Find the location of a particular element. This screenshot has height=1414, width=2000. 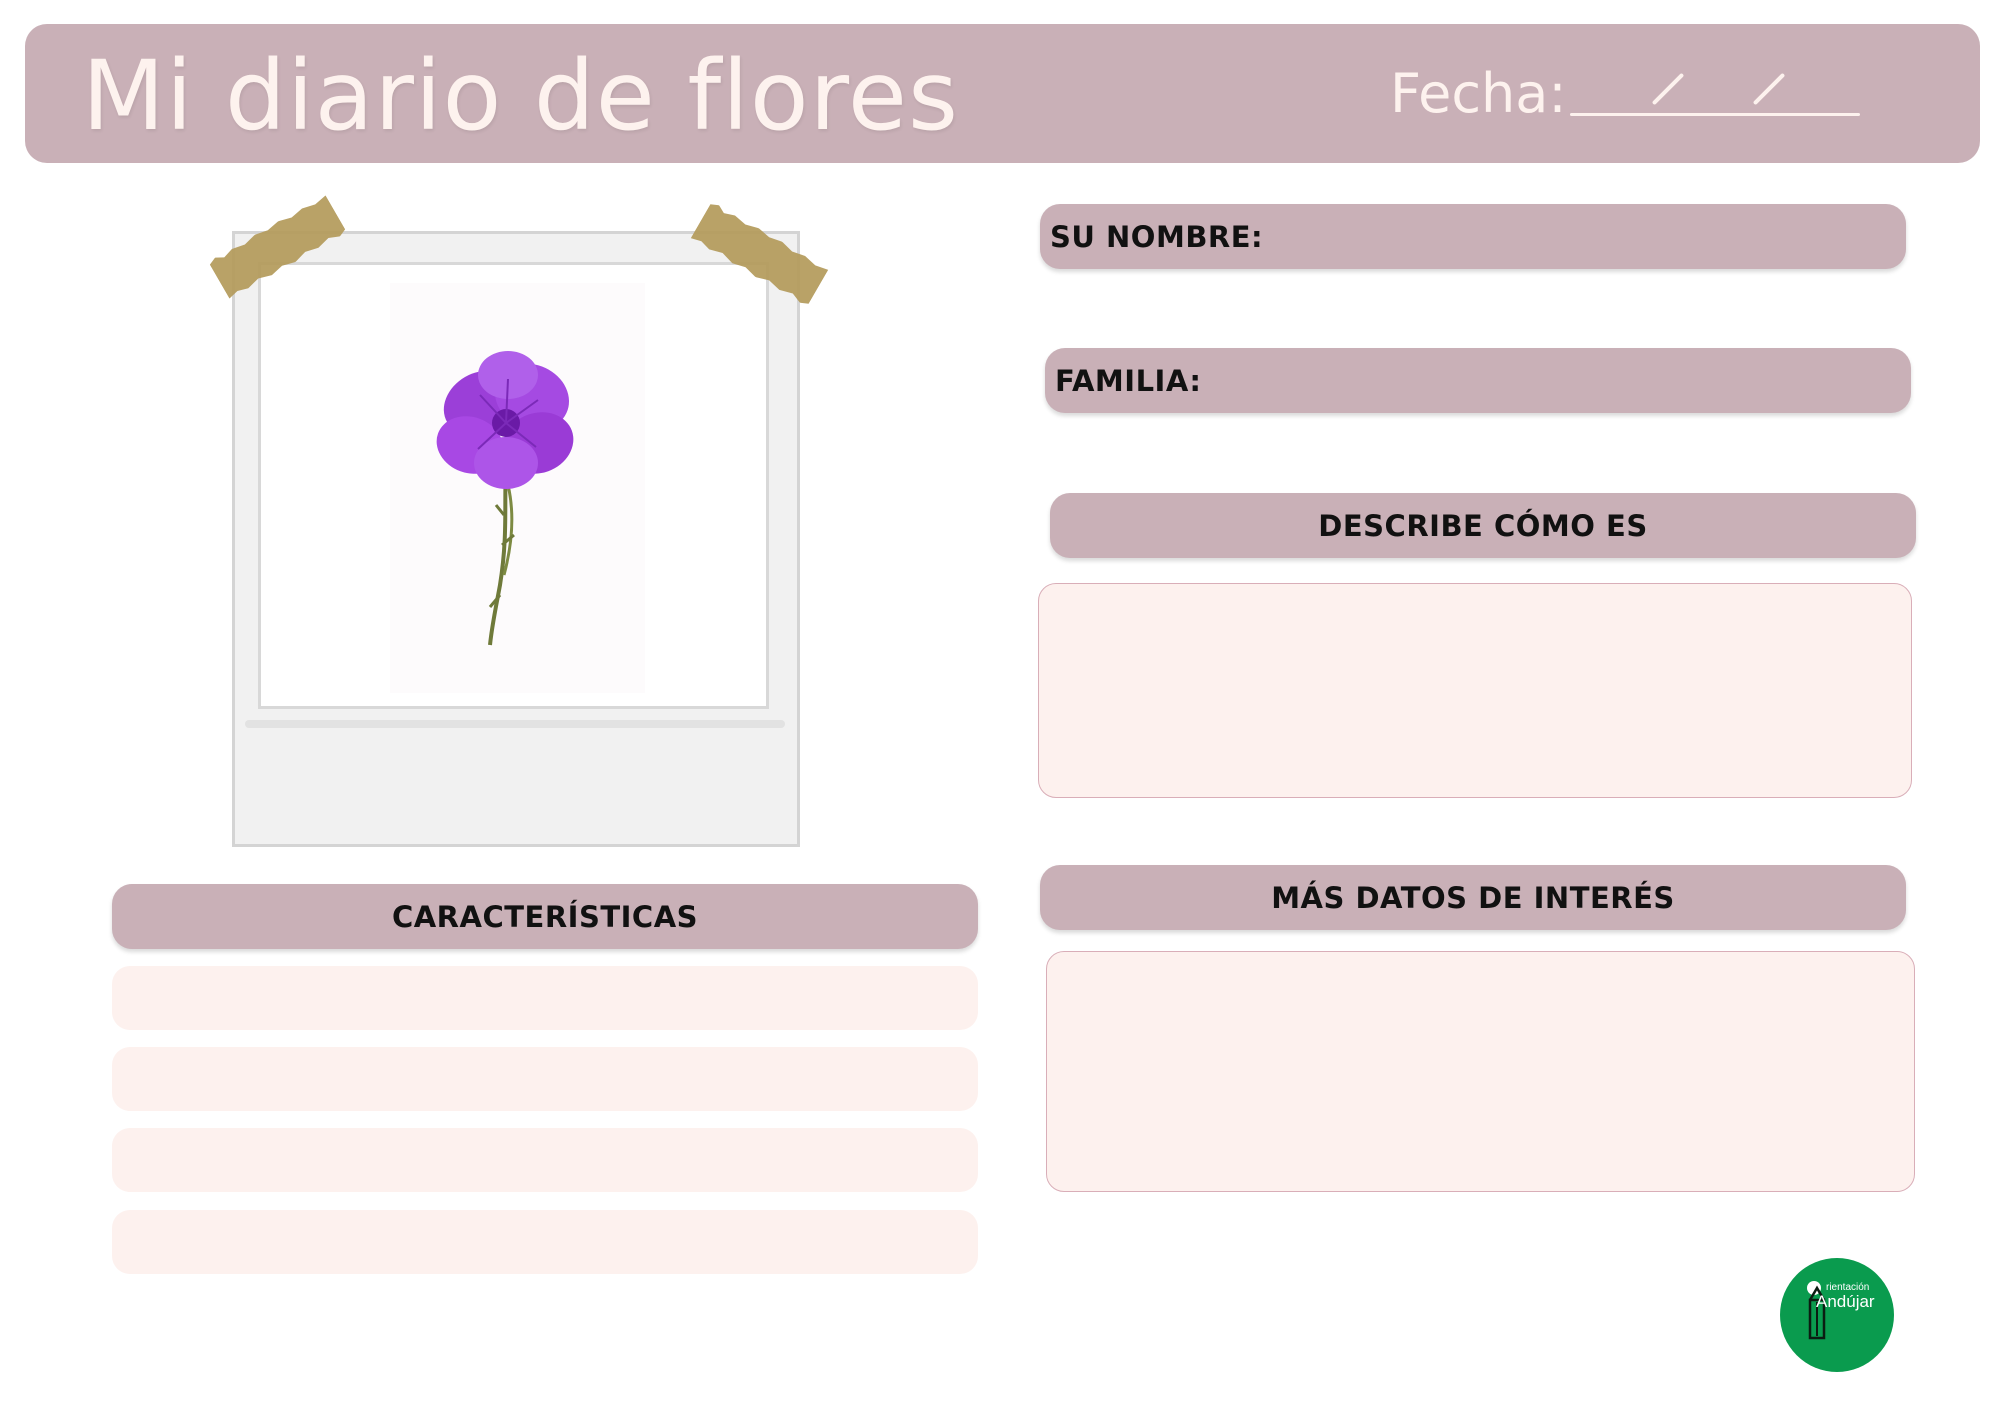

more-data-label: MÁS DATOS DE INTERÉS is located at coordinates (1473, 897).